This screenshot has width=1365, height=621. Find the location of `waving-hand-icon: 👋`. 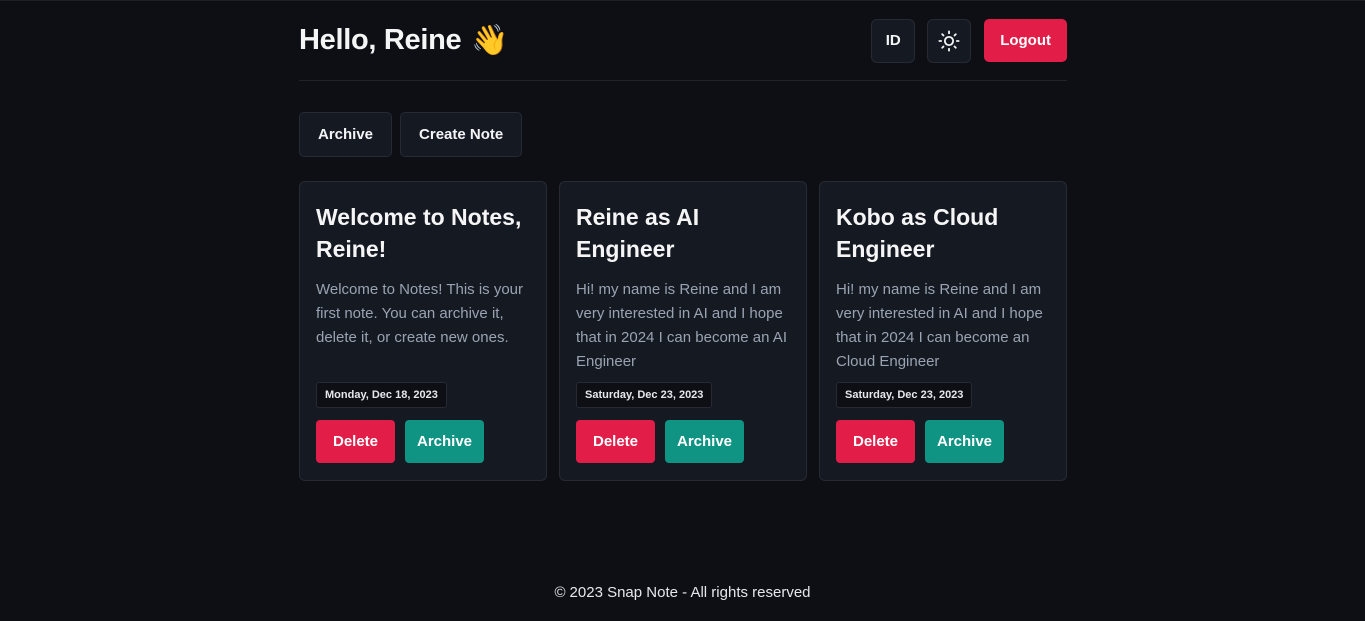

waving-hand-icon: 👋 is located at coordinates (490, 40).